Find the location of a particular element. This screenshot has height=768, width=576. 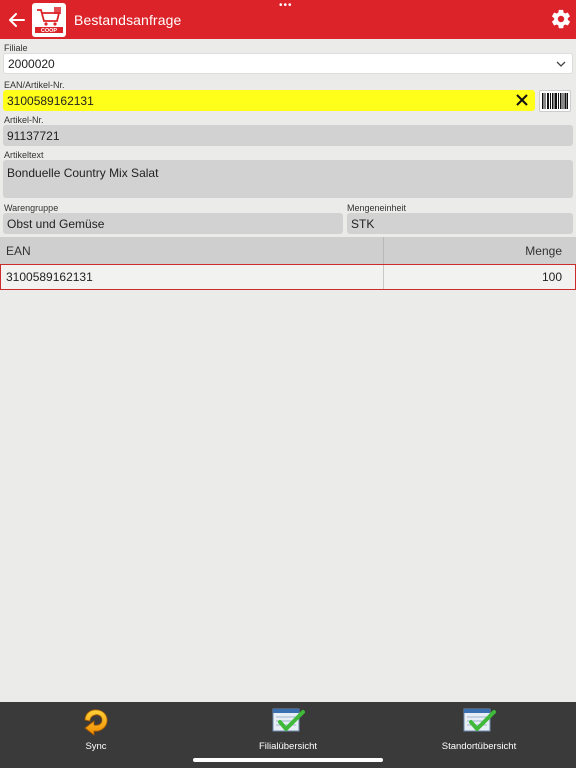

table-header: EAN Menge is located at coordinates (288, 250).